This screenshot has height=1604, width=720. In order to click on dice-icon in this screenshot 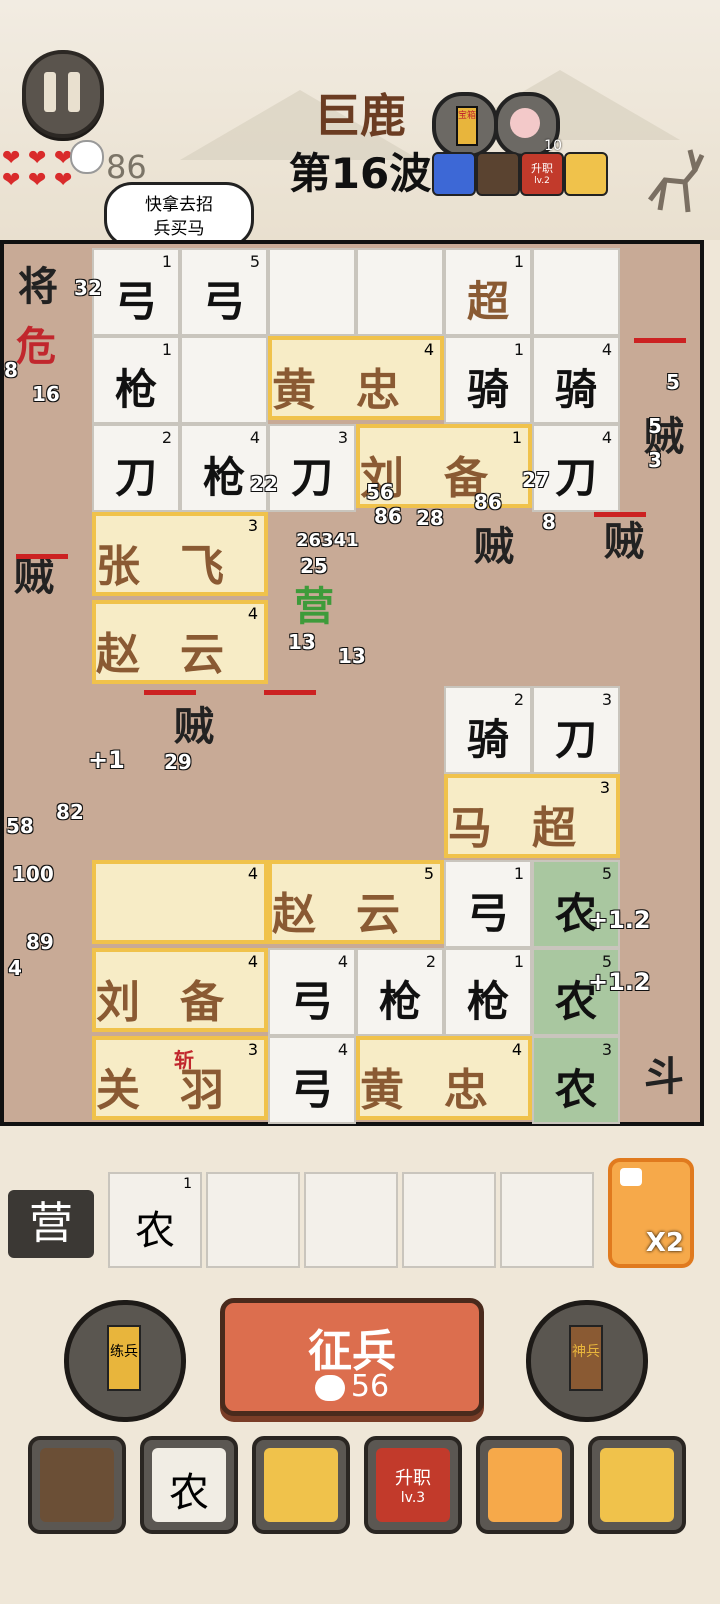, I will do `click(454, 174)`.